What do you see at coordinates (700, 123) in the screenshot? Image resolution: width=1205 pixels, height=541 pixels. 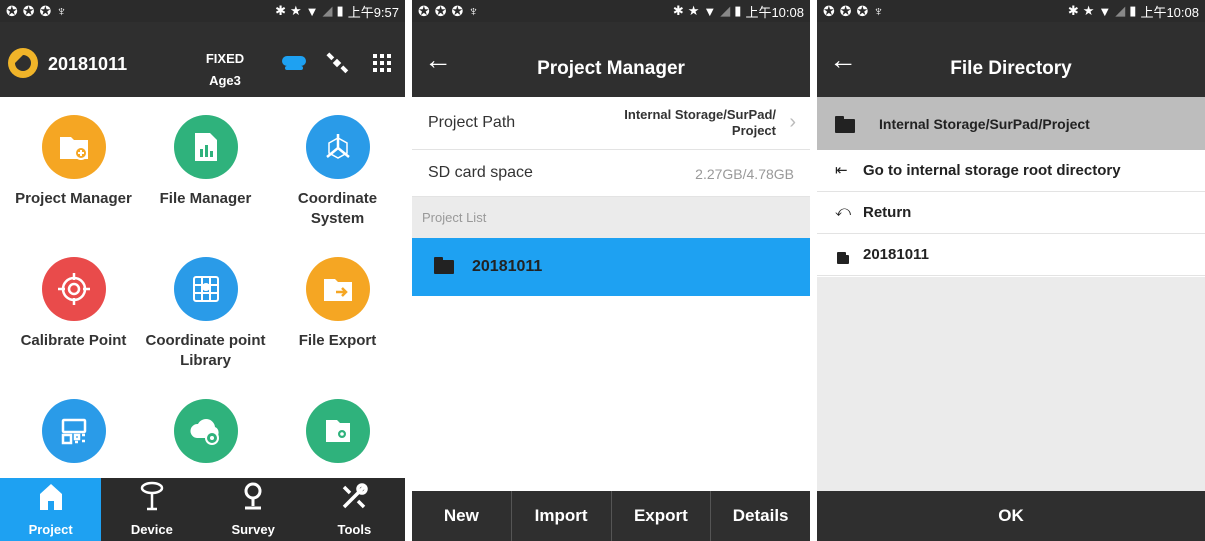 I see `project-path-value: Internal Storage/SurPad/ Project` at bounding box center [700, 123].